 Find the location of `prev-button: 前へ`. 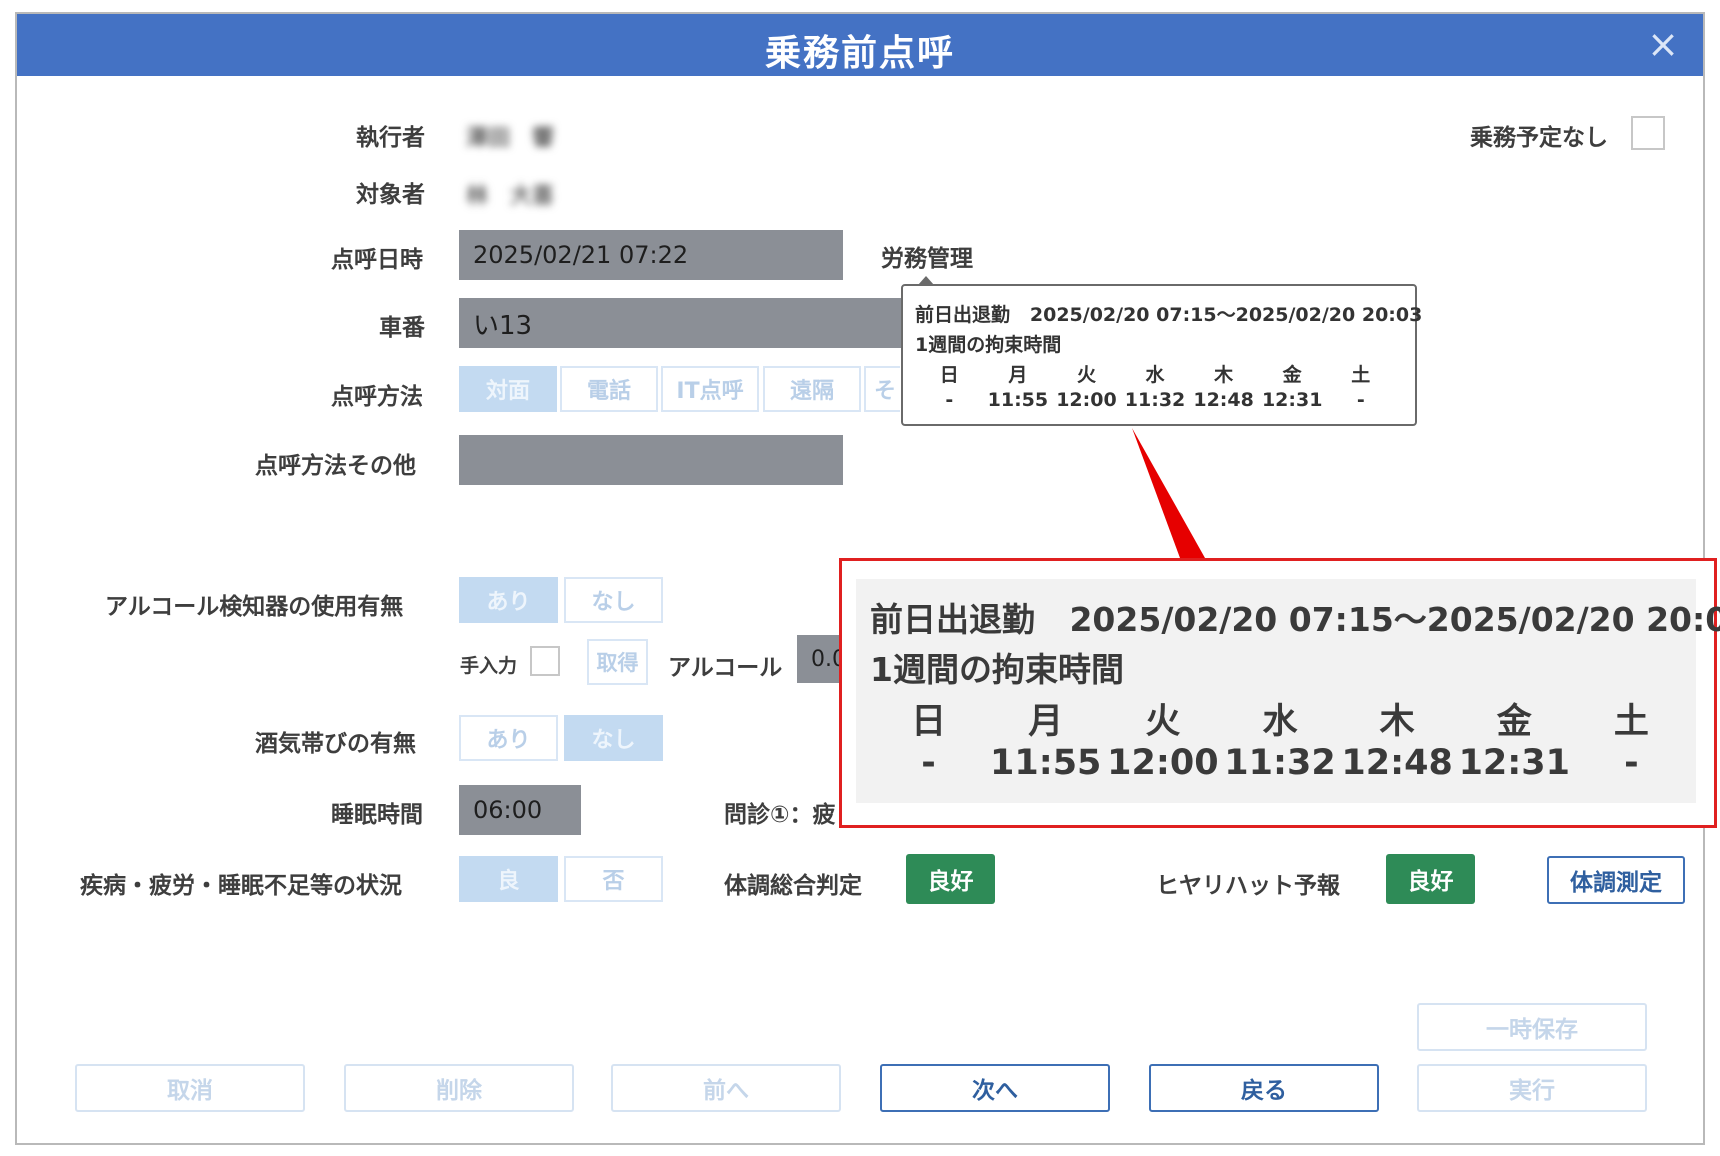

prev-button: 前へ is located at coordinates (726, 1088).